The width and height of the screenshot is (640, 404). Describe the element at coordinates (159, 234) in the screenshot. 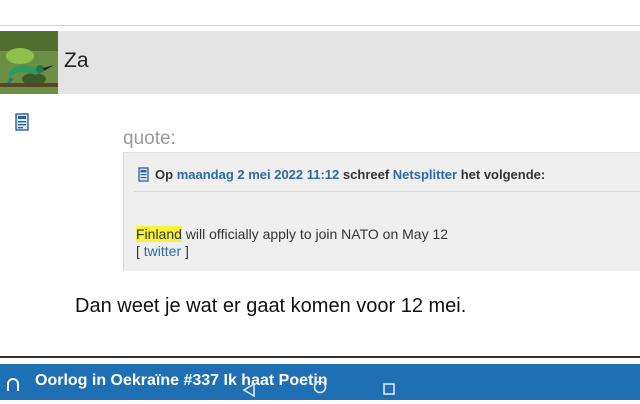

I see `highlighted-word: Finland` at that location.